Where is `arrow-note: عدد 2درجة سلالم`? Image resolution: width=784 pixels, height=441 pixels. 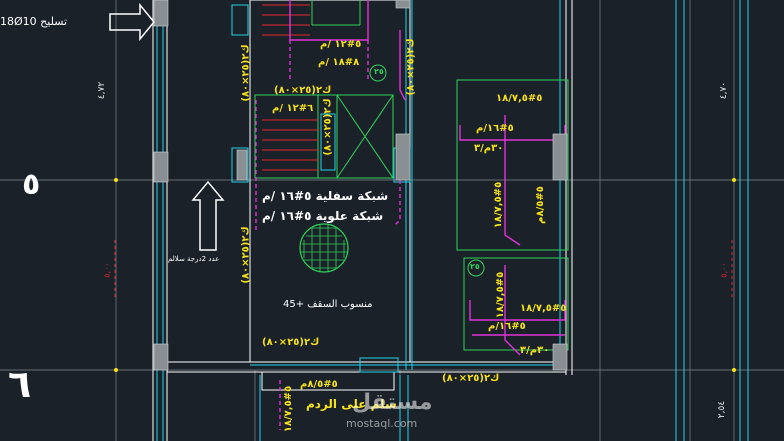 arrow-note: عدد 2درجة سلالم is located at coordinates (194, 259).